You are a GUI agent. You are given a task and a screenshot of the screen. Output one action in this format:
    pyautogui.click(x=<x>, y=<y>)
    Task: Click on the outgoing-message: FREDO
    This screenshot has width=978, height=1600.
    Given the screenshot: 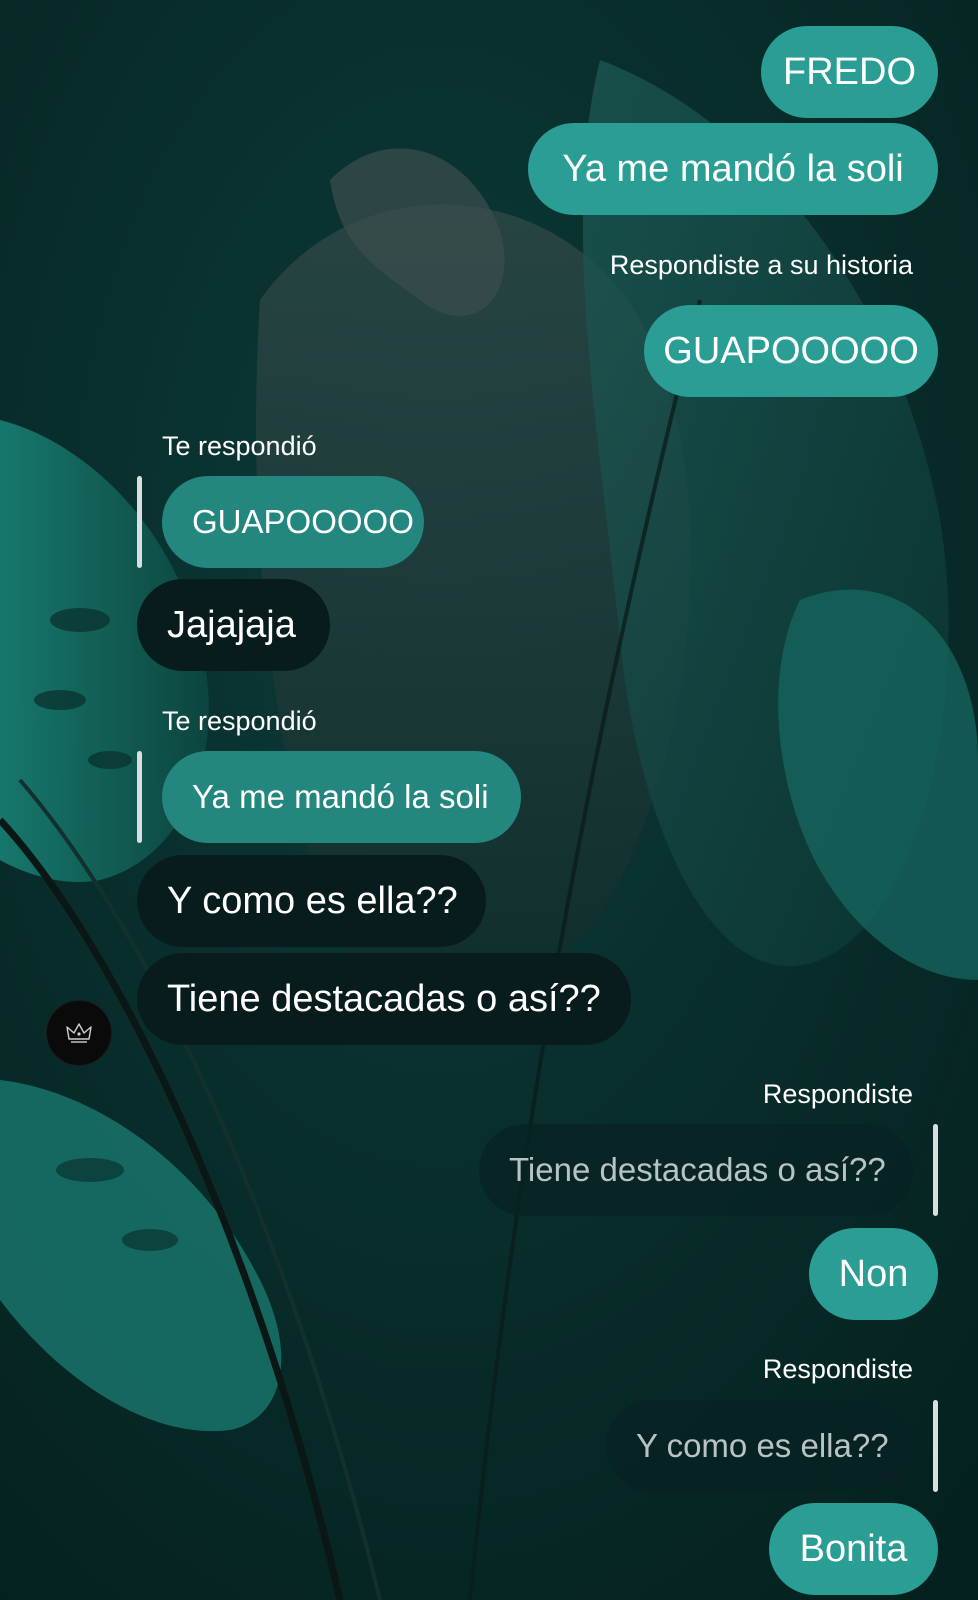 What is the action you would take?
    pyautogui.click(x=849, y=72)
    